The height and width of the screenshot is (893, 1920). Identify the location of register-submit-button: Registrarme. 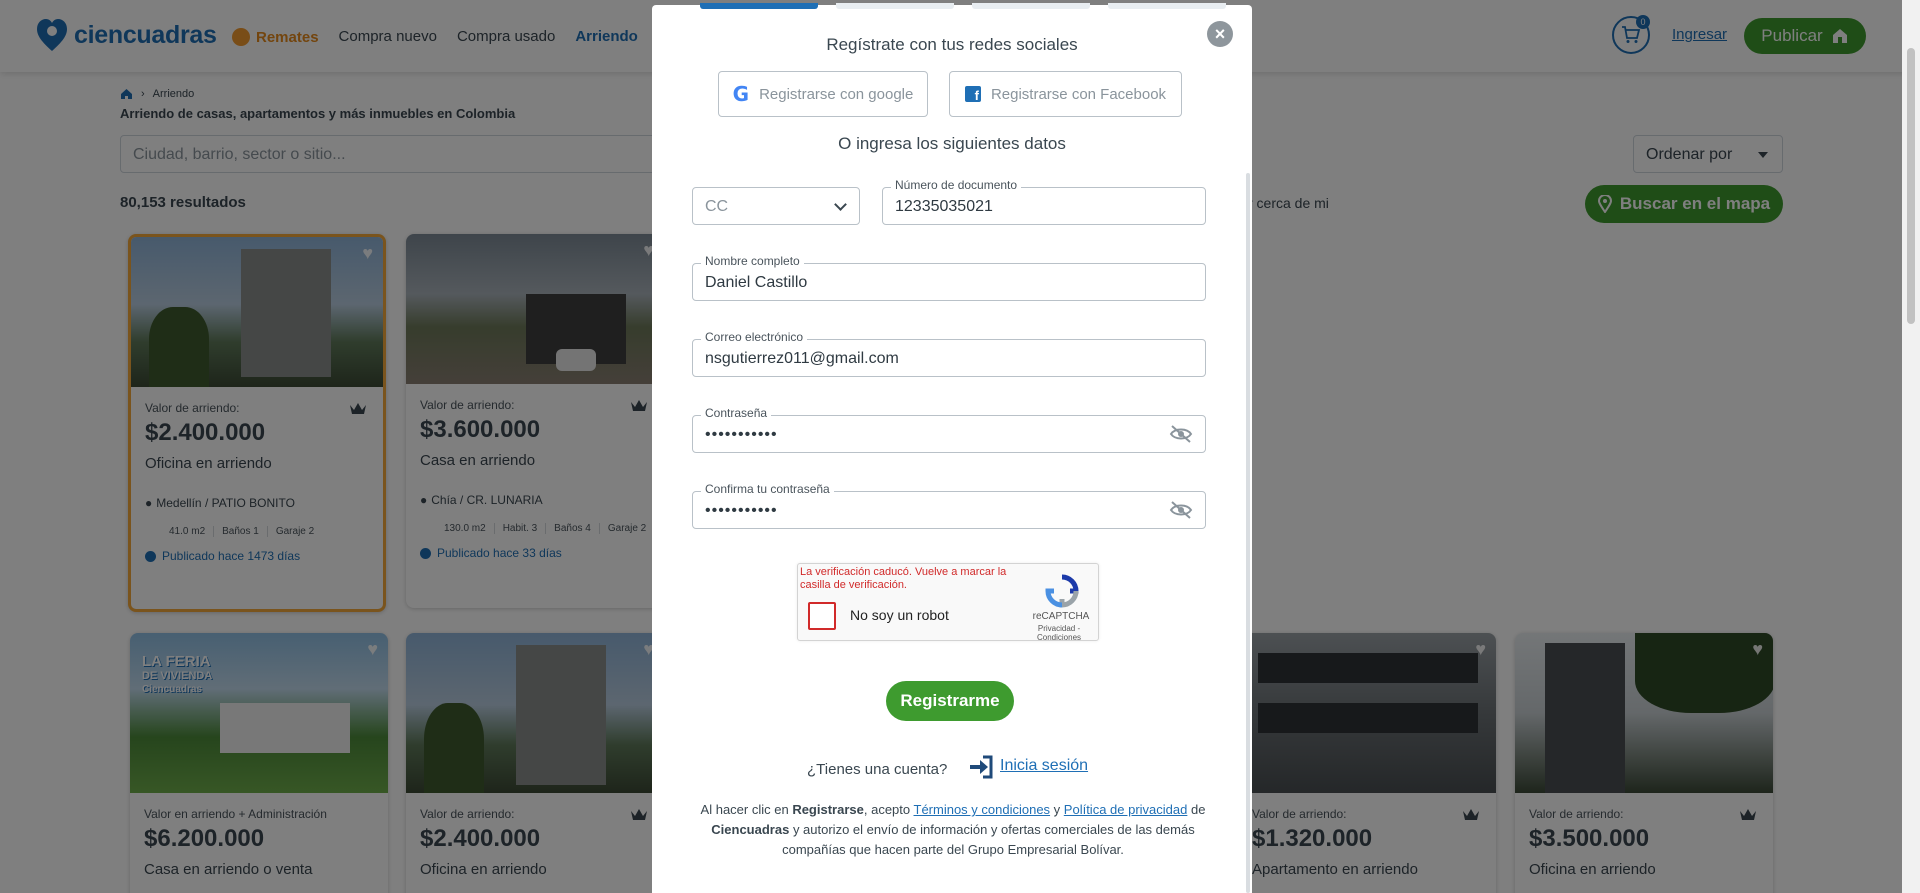
(950, 701).